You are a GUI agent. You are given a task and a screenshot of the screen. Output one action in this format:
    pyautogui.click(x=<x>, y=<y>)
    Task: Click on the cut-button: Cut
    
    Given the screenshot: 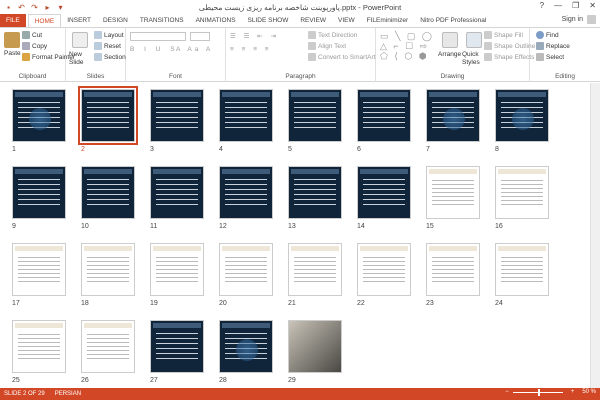 What is the action you would take?
    pyautogui.click(x=32, y=35)
    